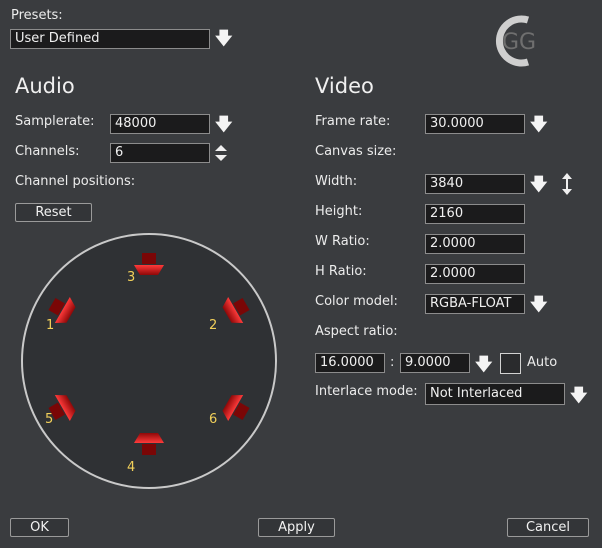 The height and width of the screenshot is (548, 602). I want to click on channel-number: 5, so click(49, 419).